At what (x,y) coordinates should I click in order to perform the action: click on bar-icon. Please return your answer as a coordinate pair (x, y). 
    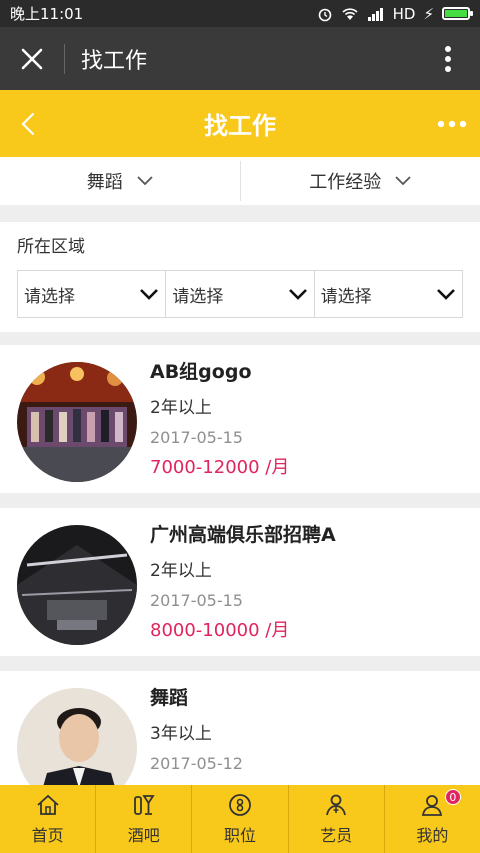
    Looking at the image, I should click on (144, 805).